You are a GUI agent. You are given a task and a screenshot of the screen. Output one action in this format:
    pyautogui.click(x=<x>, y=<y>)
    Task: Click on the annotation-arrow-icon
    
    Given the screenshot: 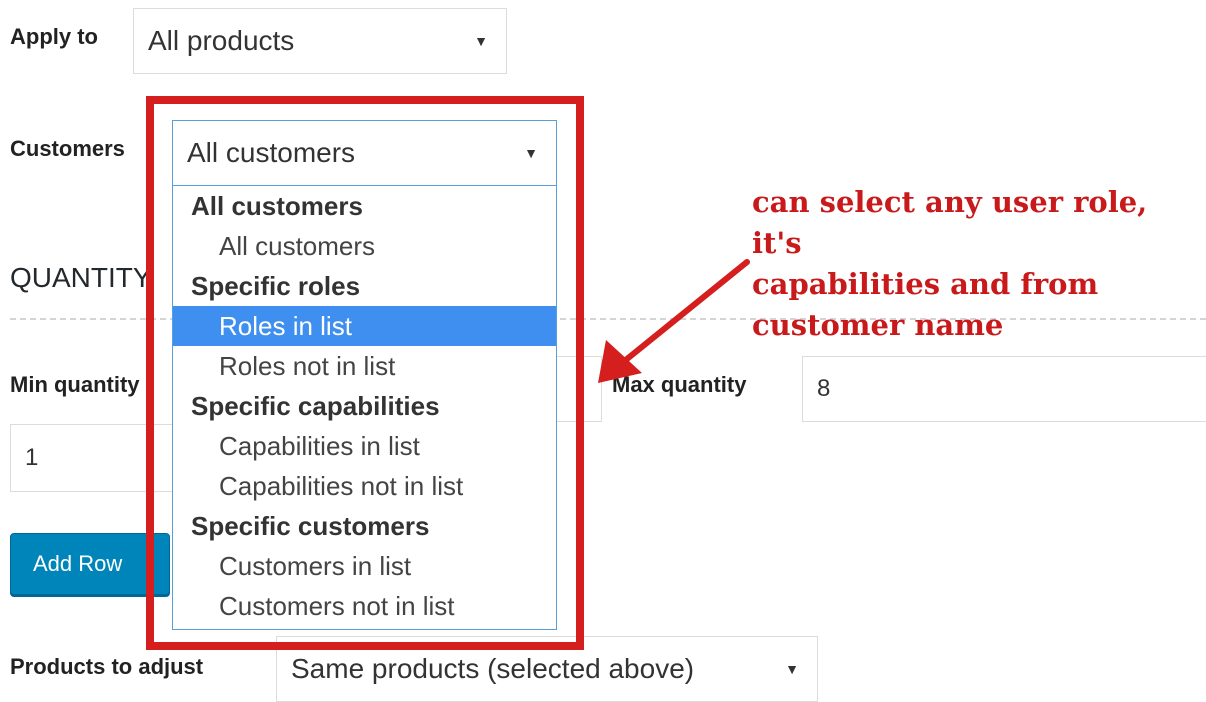 What is the action you would take?
    pyautogui.click(x=674, y=321)
    